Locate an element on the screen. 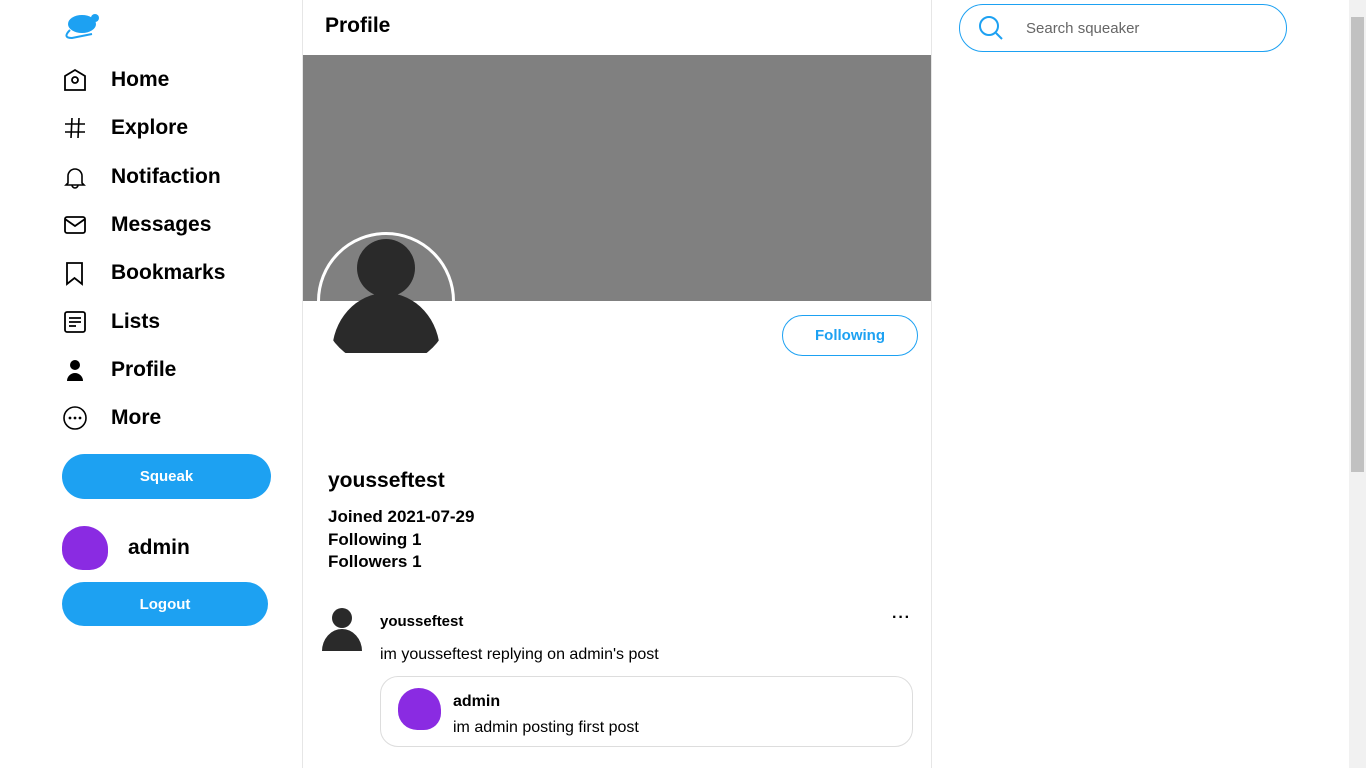 Image resolution: width=1366 pixels, height=768 pixels. joined-date: Joined 2021-07-29 is located at coordinates (401, 516).